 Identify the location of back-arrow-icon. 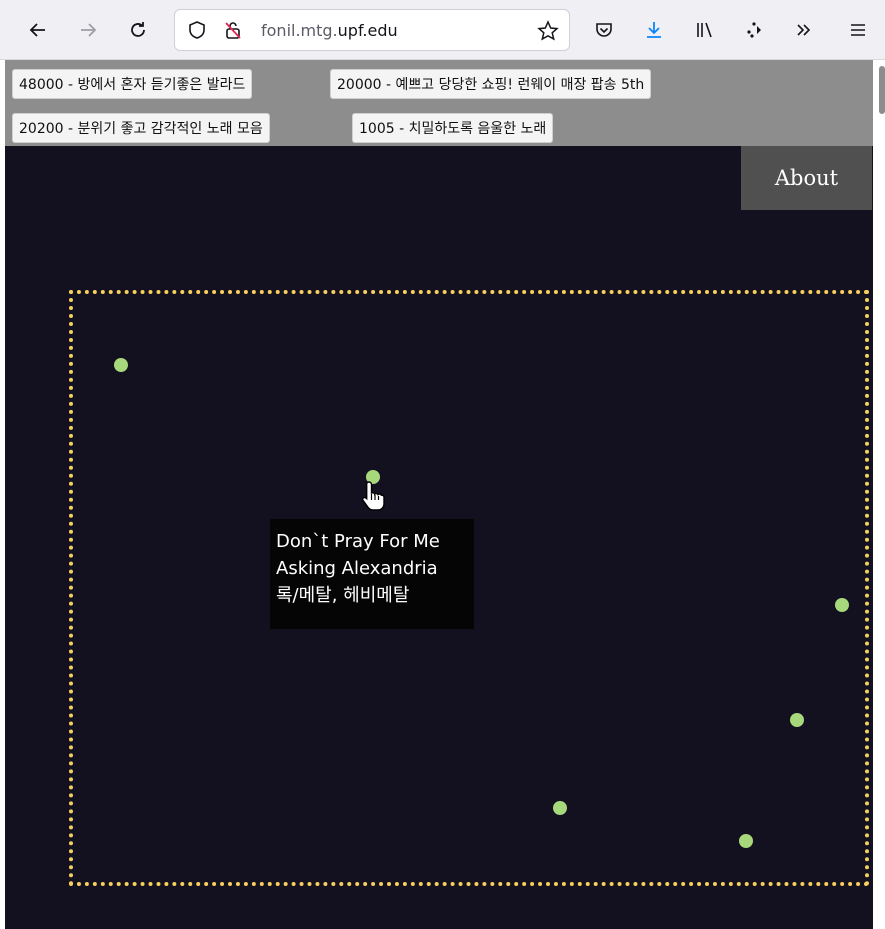
(38, 30).